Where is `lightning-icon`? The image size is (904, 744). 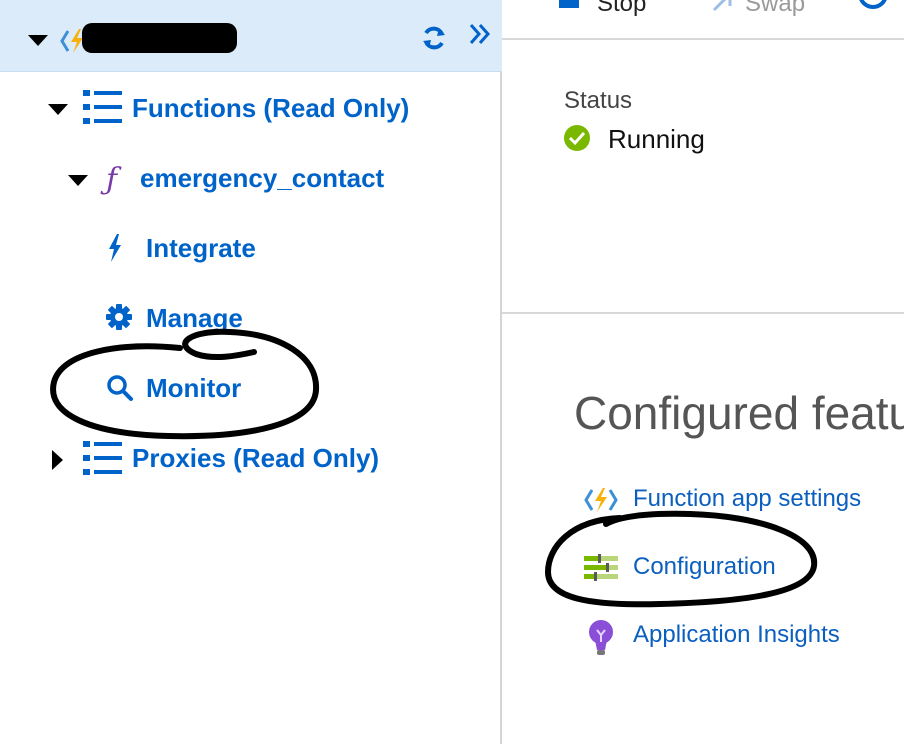 lightning-icon is located at coordinates (115, 248).